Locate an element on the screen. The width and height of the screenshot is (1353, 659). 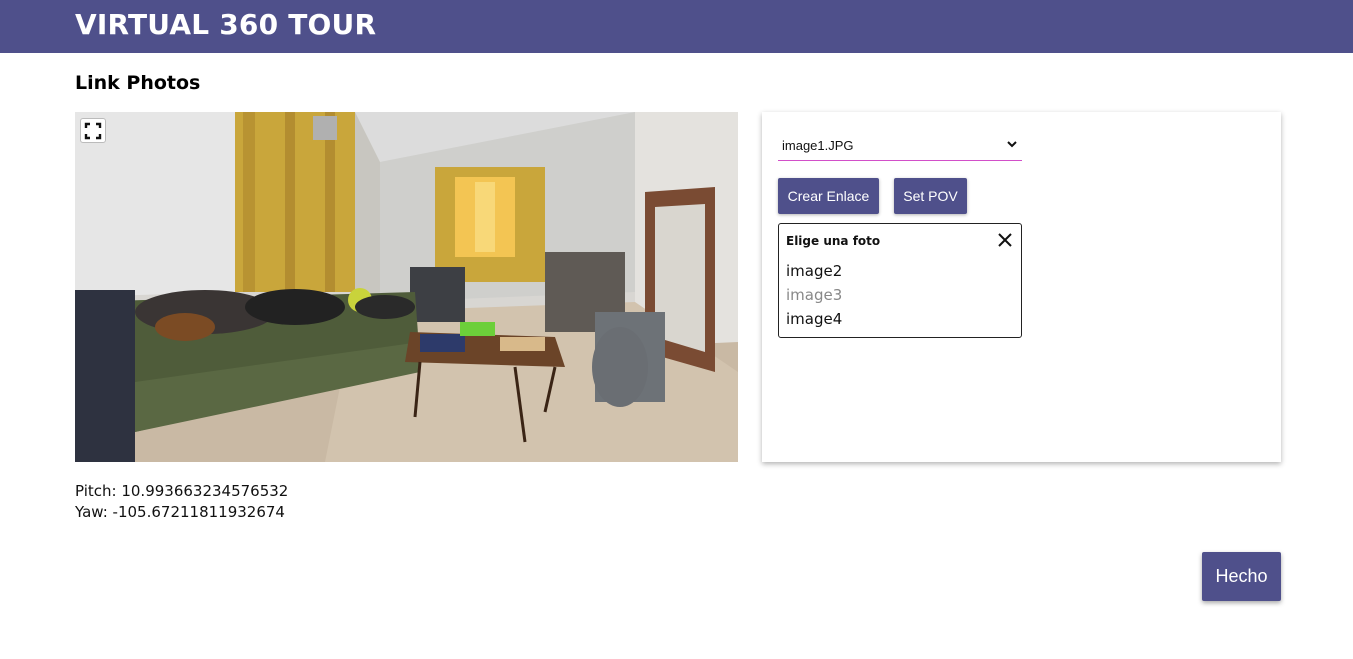
pitch-readout: Pitch: 10.993663234576532 is located at coordinates (182, 491).